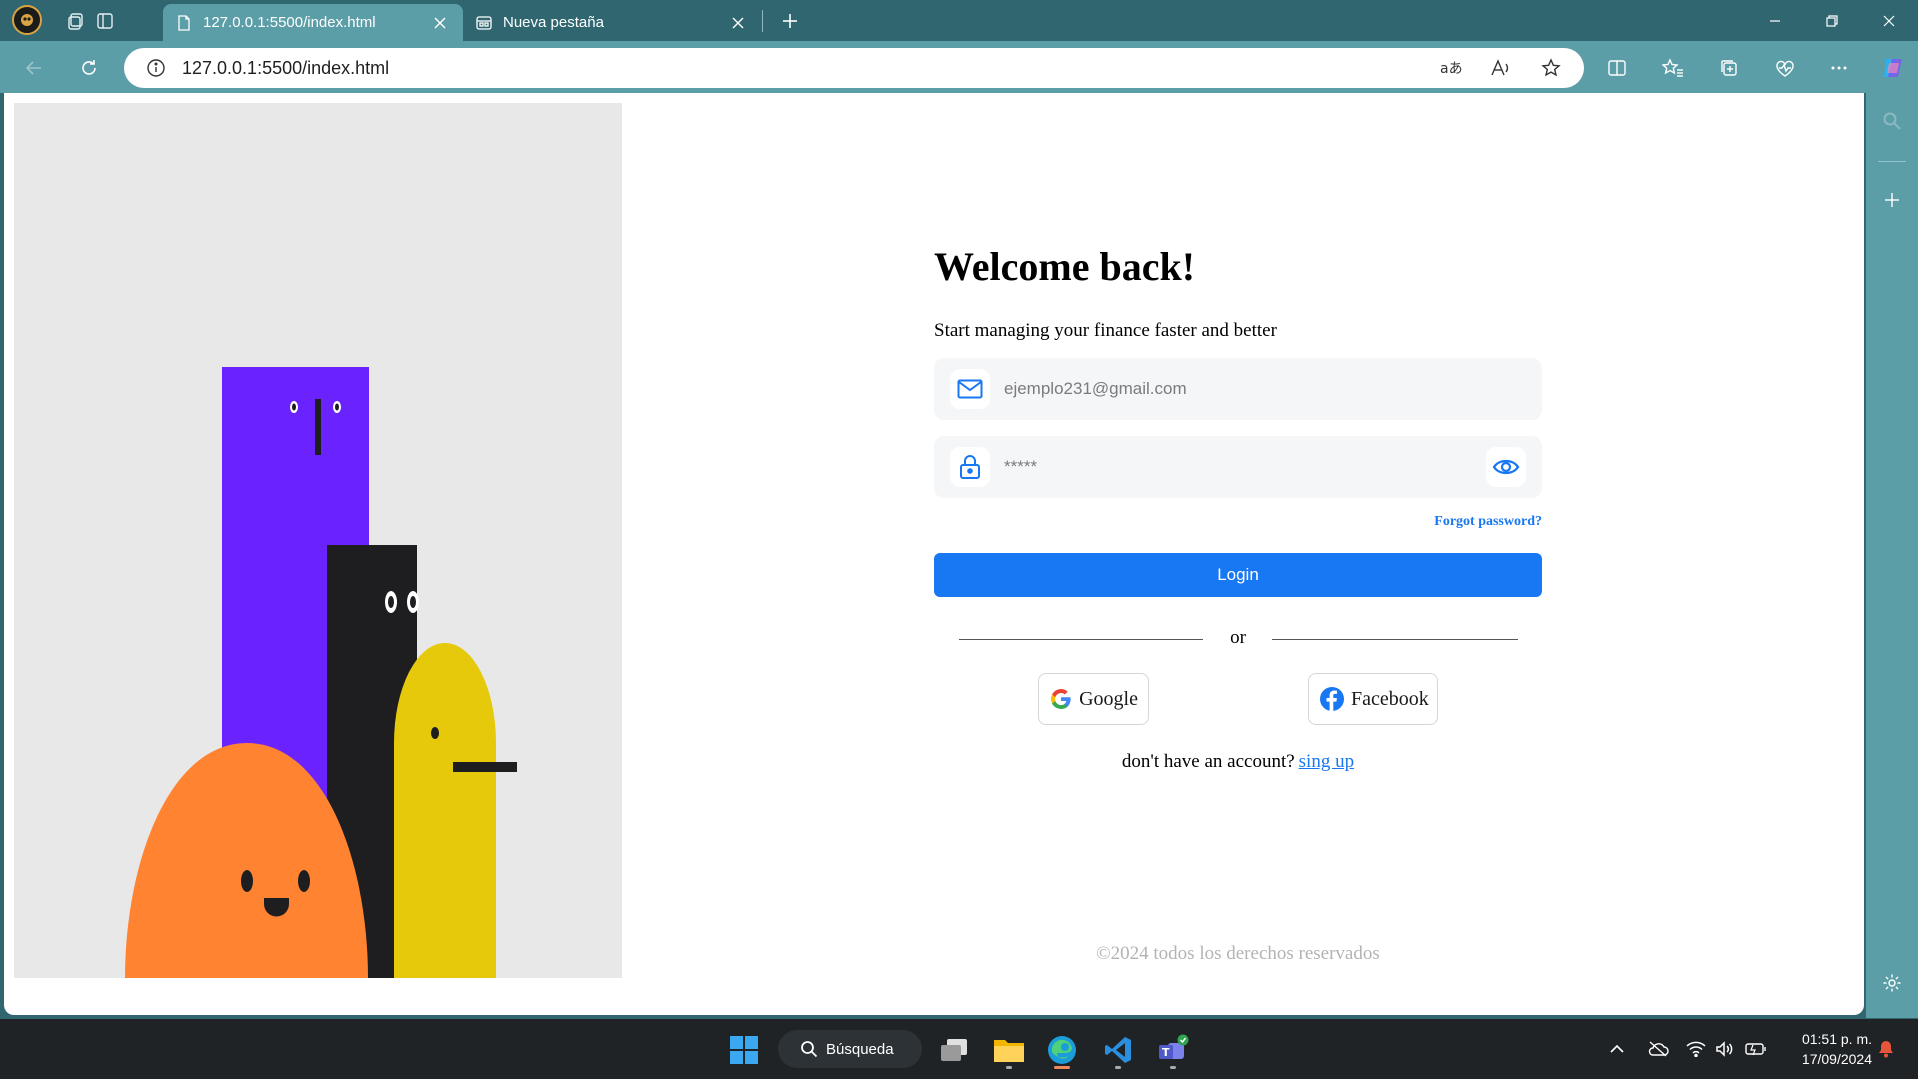 This screenshot has height=1079, width=1918. I want to click on volume-icon, so click(1725, 1049).